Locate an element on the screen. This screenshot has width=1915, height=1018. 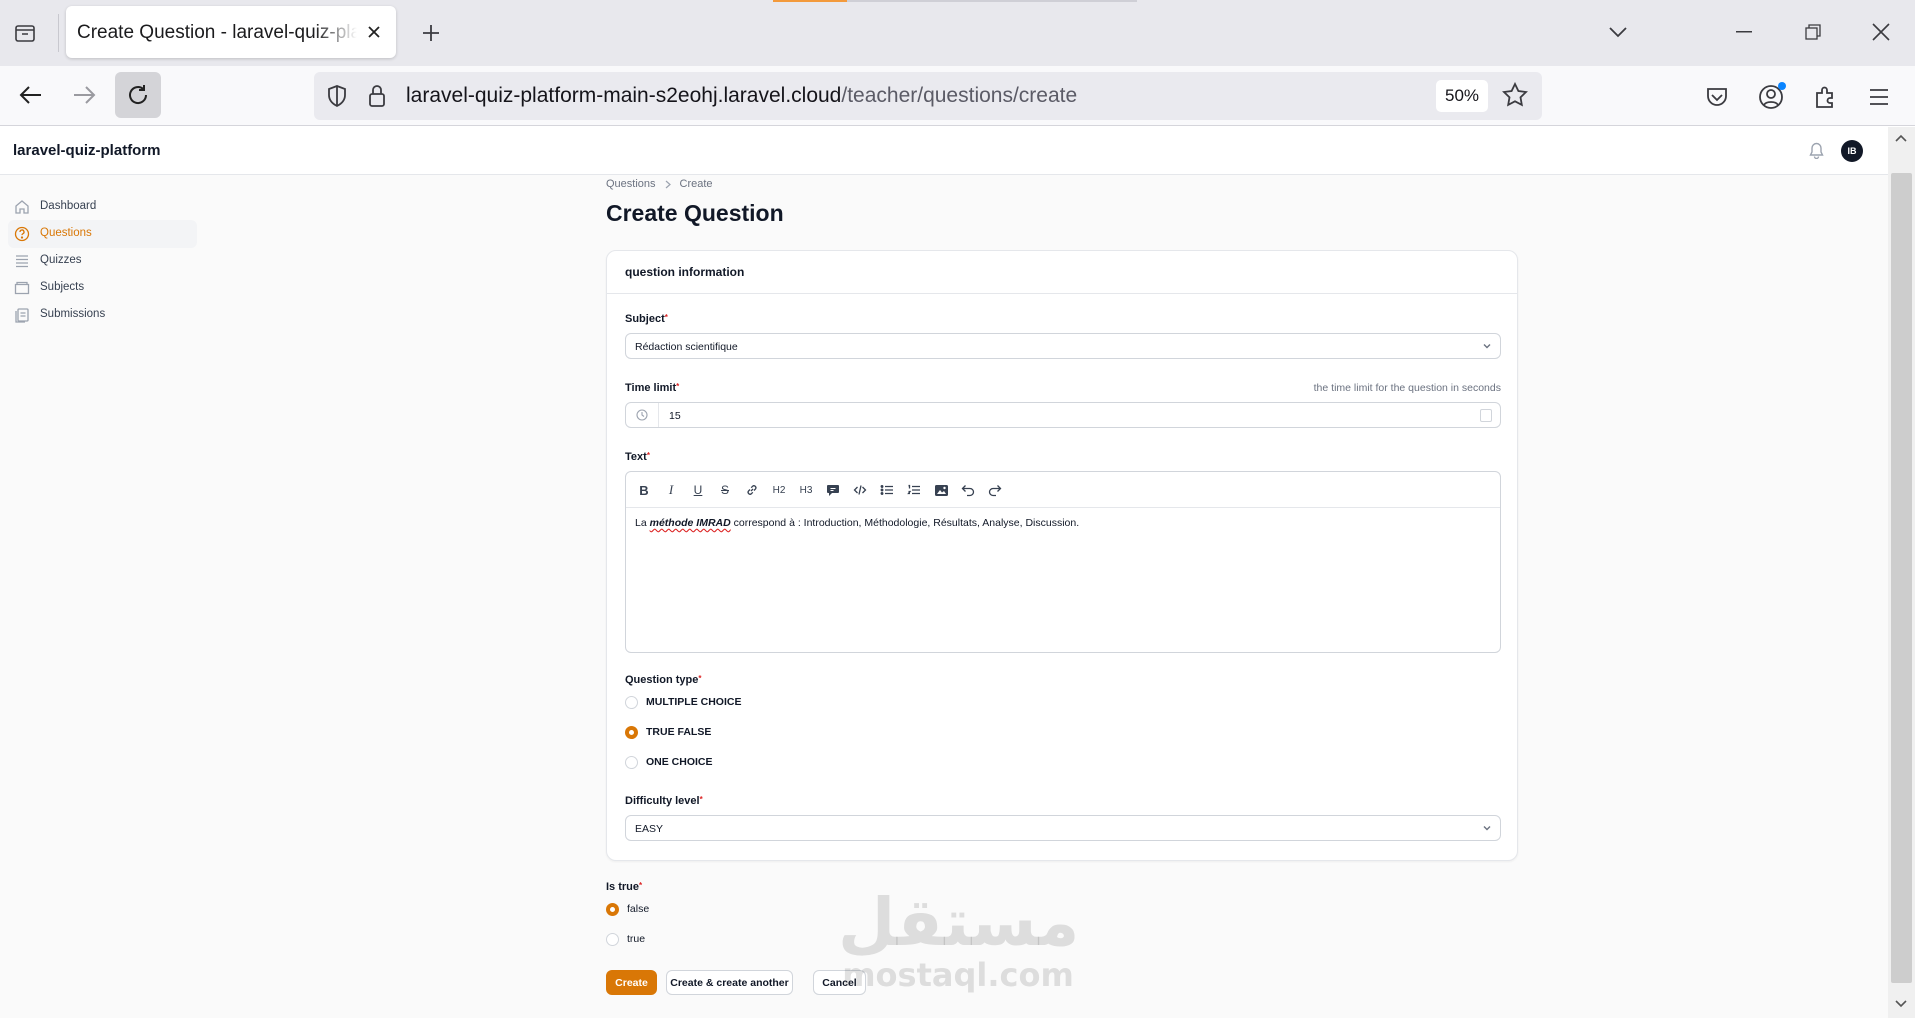
question-type-label: Question type* is located at coordinates (663, 680).